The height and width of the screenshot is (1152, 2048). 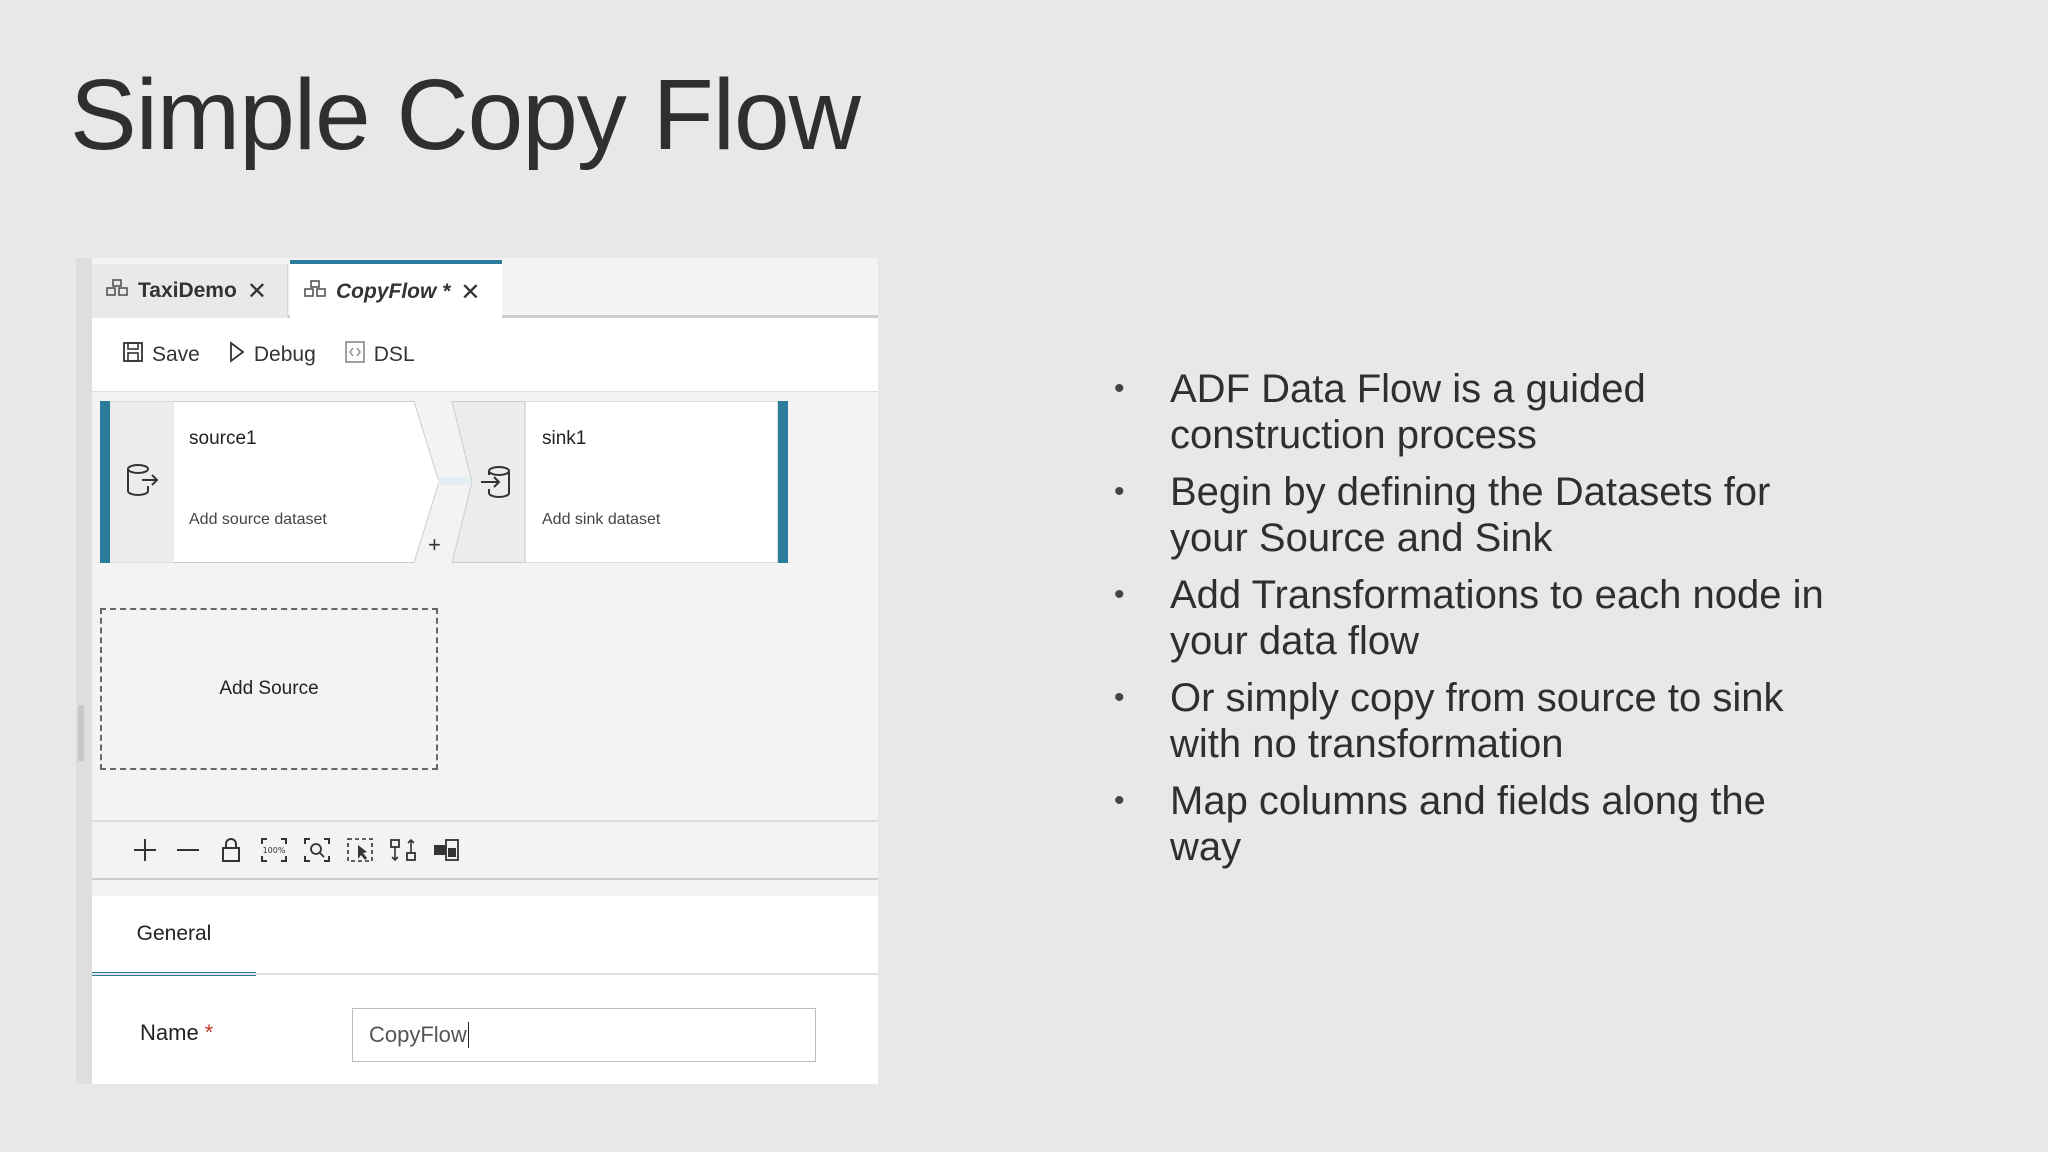 What do you see at coordinates (81, 733) in the screenshot?
I see `resize-handle` at bounding box center [81, 733].